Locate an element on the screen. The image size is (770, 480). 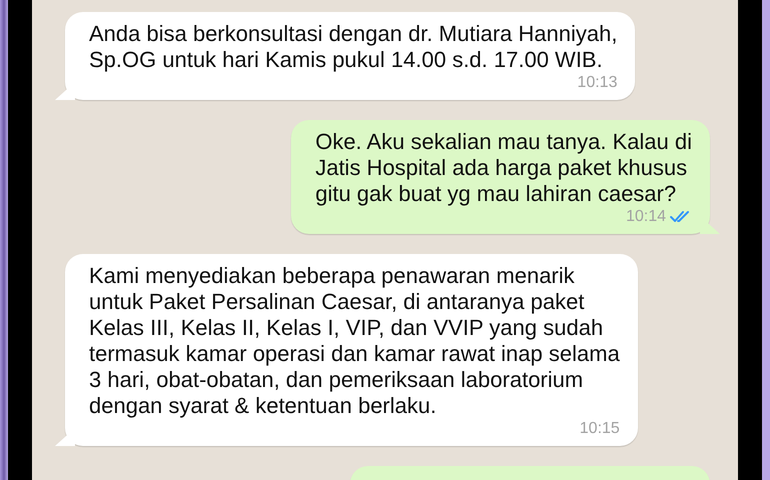
message-time: 10:13 is located at coordinates (597, 83).